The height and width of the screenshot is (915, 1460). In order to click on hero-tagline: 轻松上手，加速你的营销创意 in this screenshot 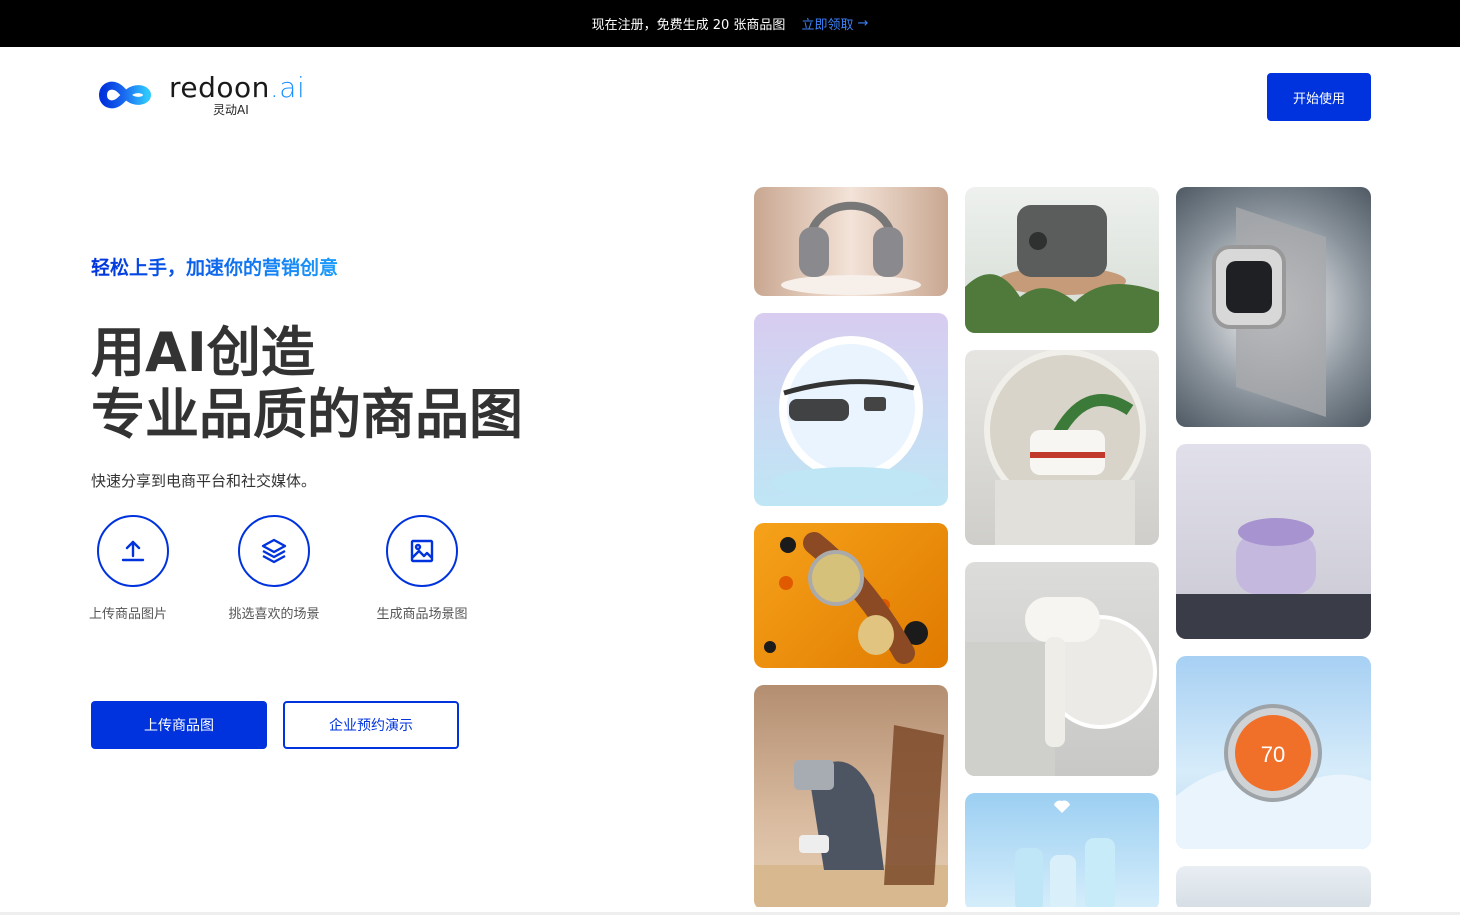, I will do `click(226, 268)`.